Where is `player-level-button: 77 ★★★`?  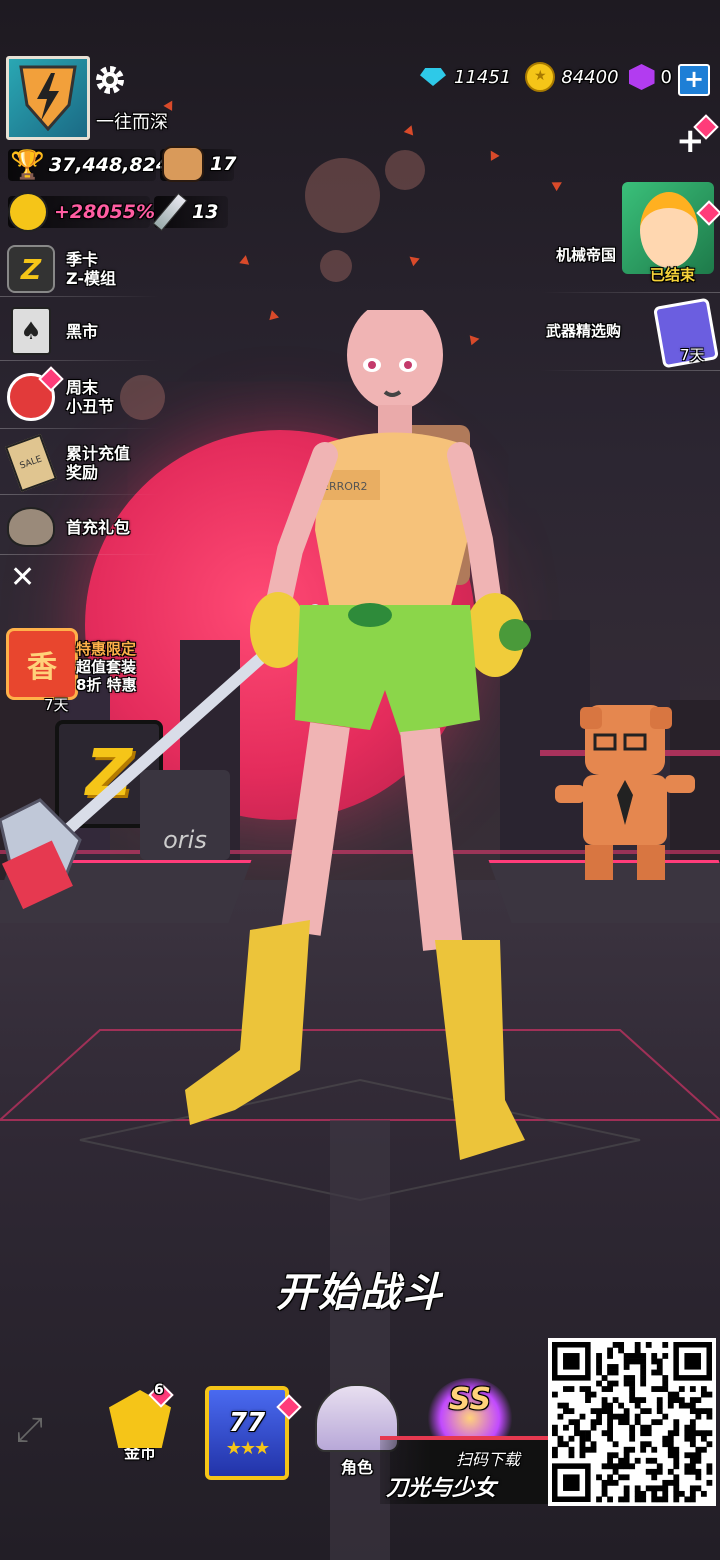
player-level-button: 77 ★★★ is located at coordinates (252, 1433).